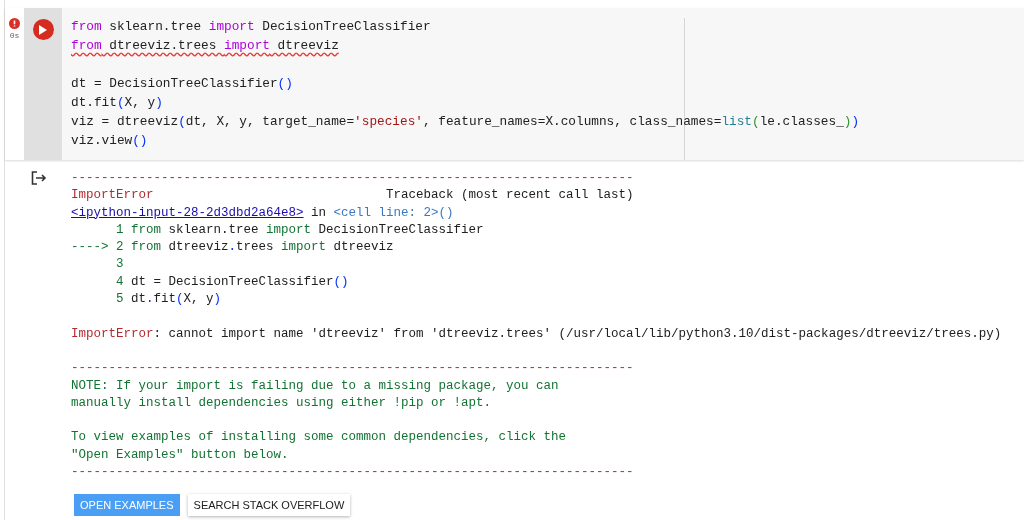 Image resolution: width=1024 pixels, height=520 pixels. Describe the element at coordinates (14, 36) in the screenshot. I see `execution-time: 0s` at that location.